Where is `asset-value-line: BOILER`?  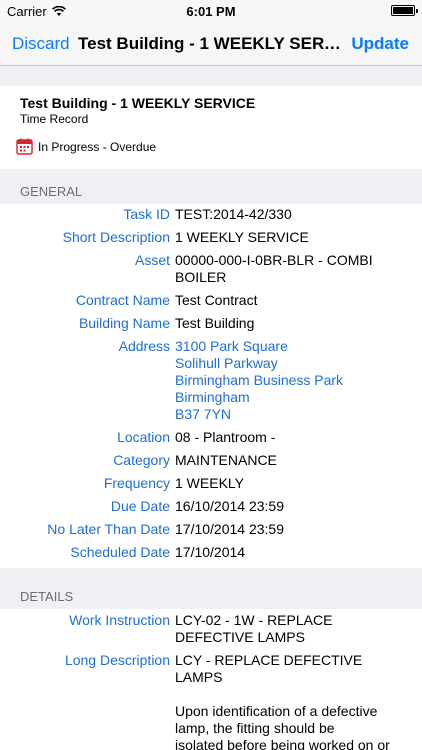 asset-value-line: BOILER is located at coordinates (201, 277).